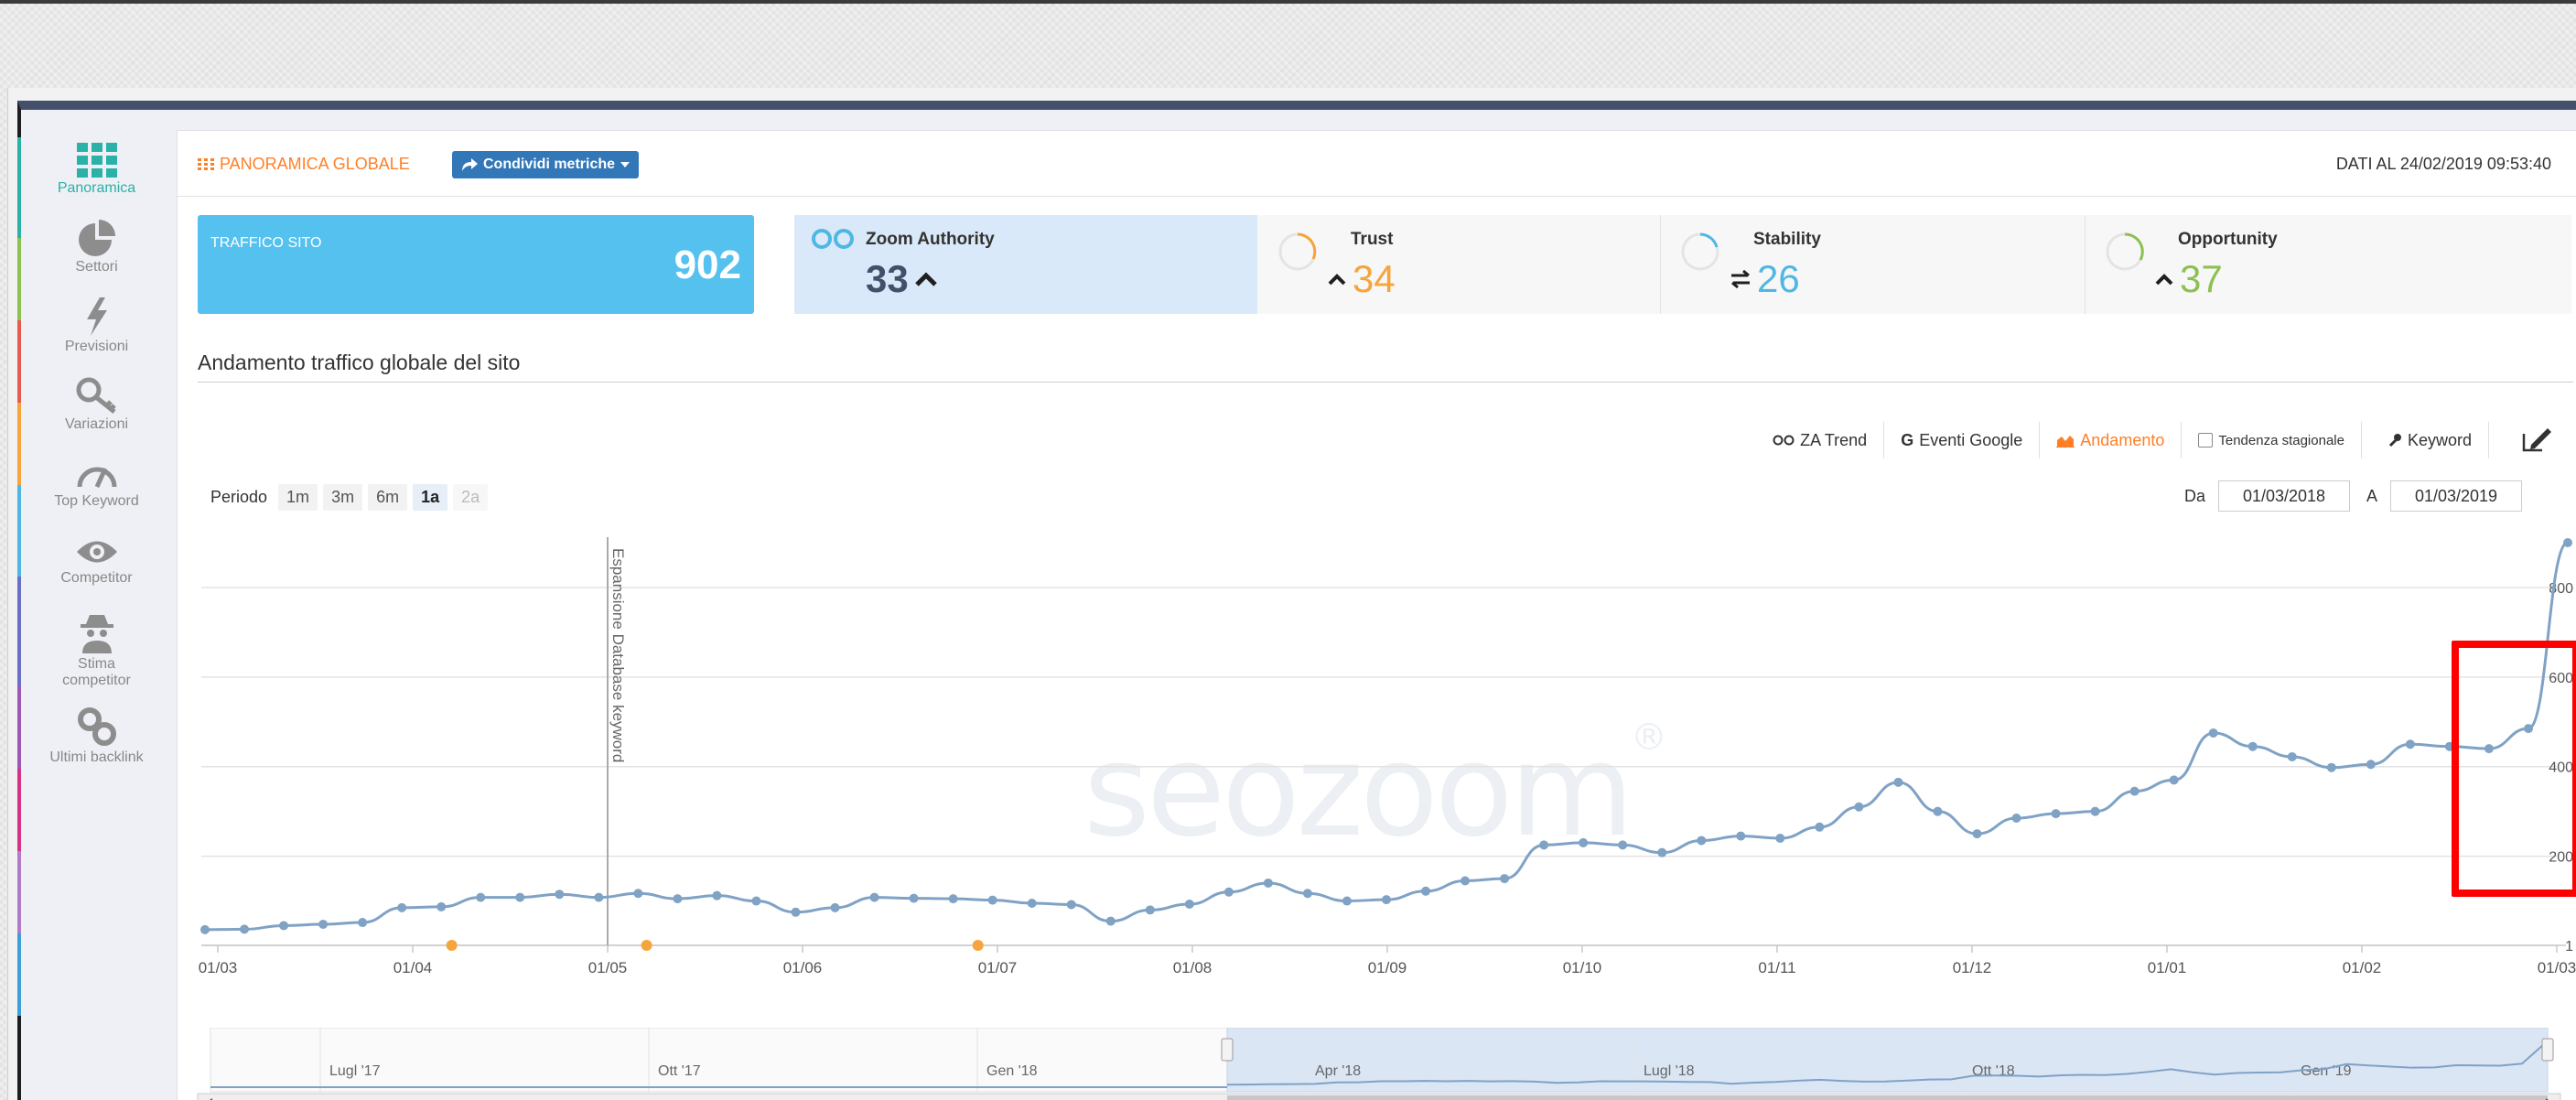 The width and height of the screenshot is (2576, 1100). I want to click on seasonal-trend-toggle: Tendenza stagionale, so click(2272, 440).